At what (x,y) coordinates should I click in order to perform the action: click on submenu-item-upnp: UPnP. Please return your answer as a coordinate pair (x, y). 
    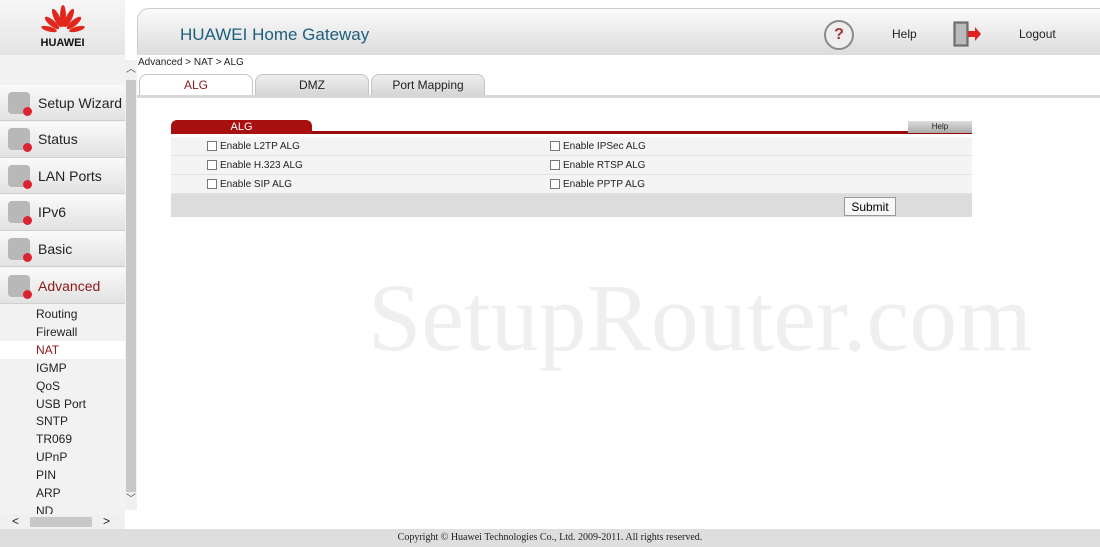
    Looking at the image, I should click on (62, 457).